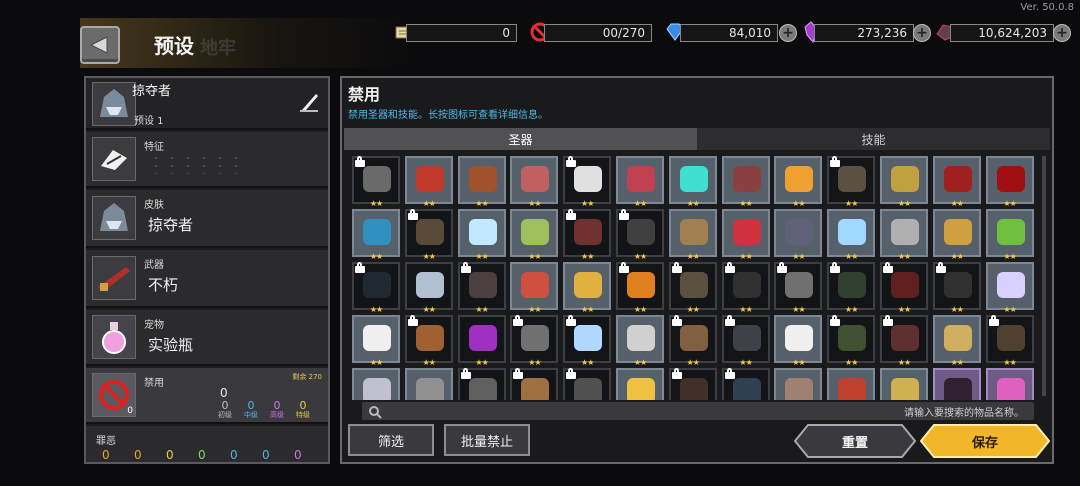 This screenshot has width=1080, height=486. I want to click on profile-row: 掠夺者 预设 1, so click(207, 104).